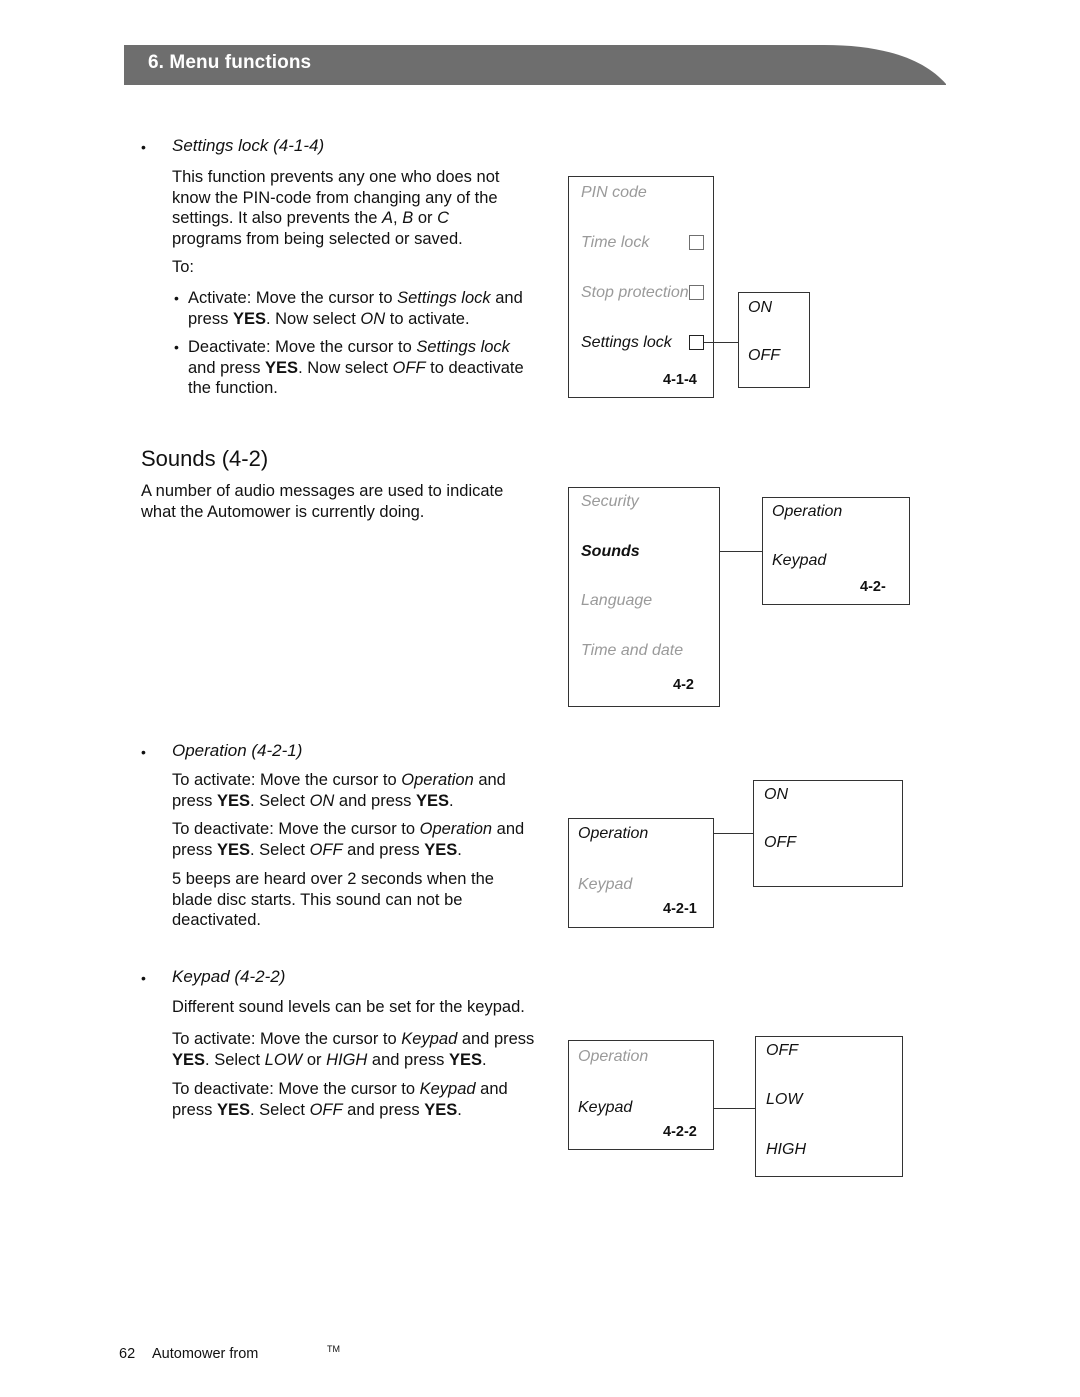 The width and height of the screenshot is (1080, 1397). I want to click on menu-item-settings-lock: Settings lock, so click(626, 343).